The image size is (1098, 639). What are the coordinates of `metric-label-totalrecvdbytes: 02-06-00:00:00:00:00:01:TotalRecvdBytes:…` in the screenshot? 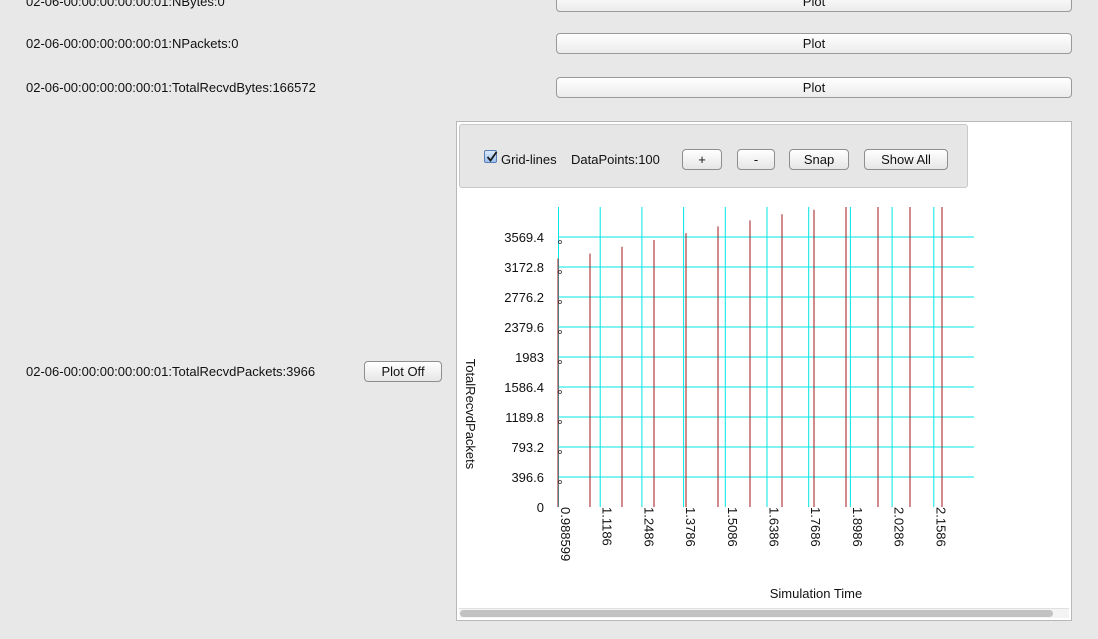 It's located at (171, 87).